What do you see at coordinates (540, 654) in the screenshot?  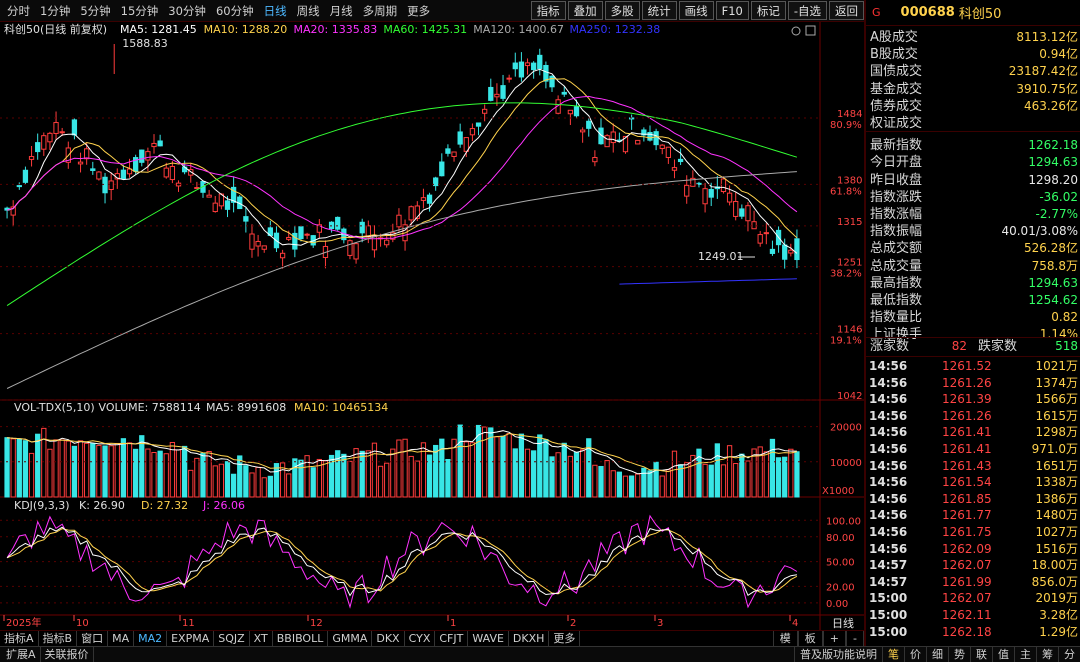 I see `status-bar: 扩展A 关联报价 普及版功能说明笔价细势联值主筹分` at bounding box center [540, 654].